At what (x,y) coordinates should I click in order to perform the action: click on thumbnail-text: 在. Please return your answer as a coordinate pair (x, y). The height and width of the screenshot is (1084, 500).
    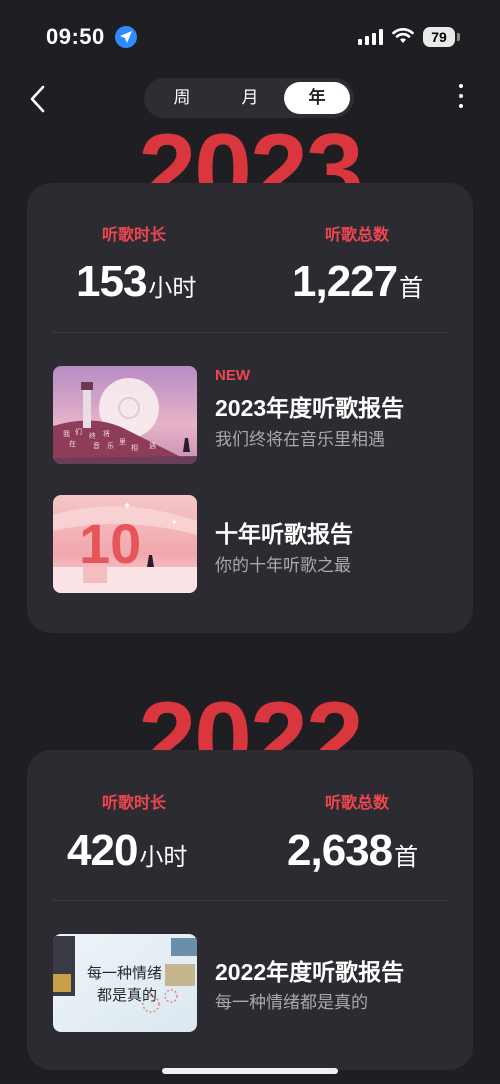
    Looking at the image, I should click on (72, 443).